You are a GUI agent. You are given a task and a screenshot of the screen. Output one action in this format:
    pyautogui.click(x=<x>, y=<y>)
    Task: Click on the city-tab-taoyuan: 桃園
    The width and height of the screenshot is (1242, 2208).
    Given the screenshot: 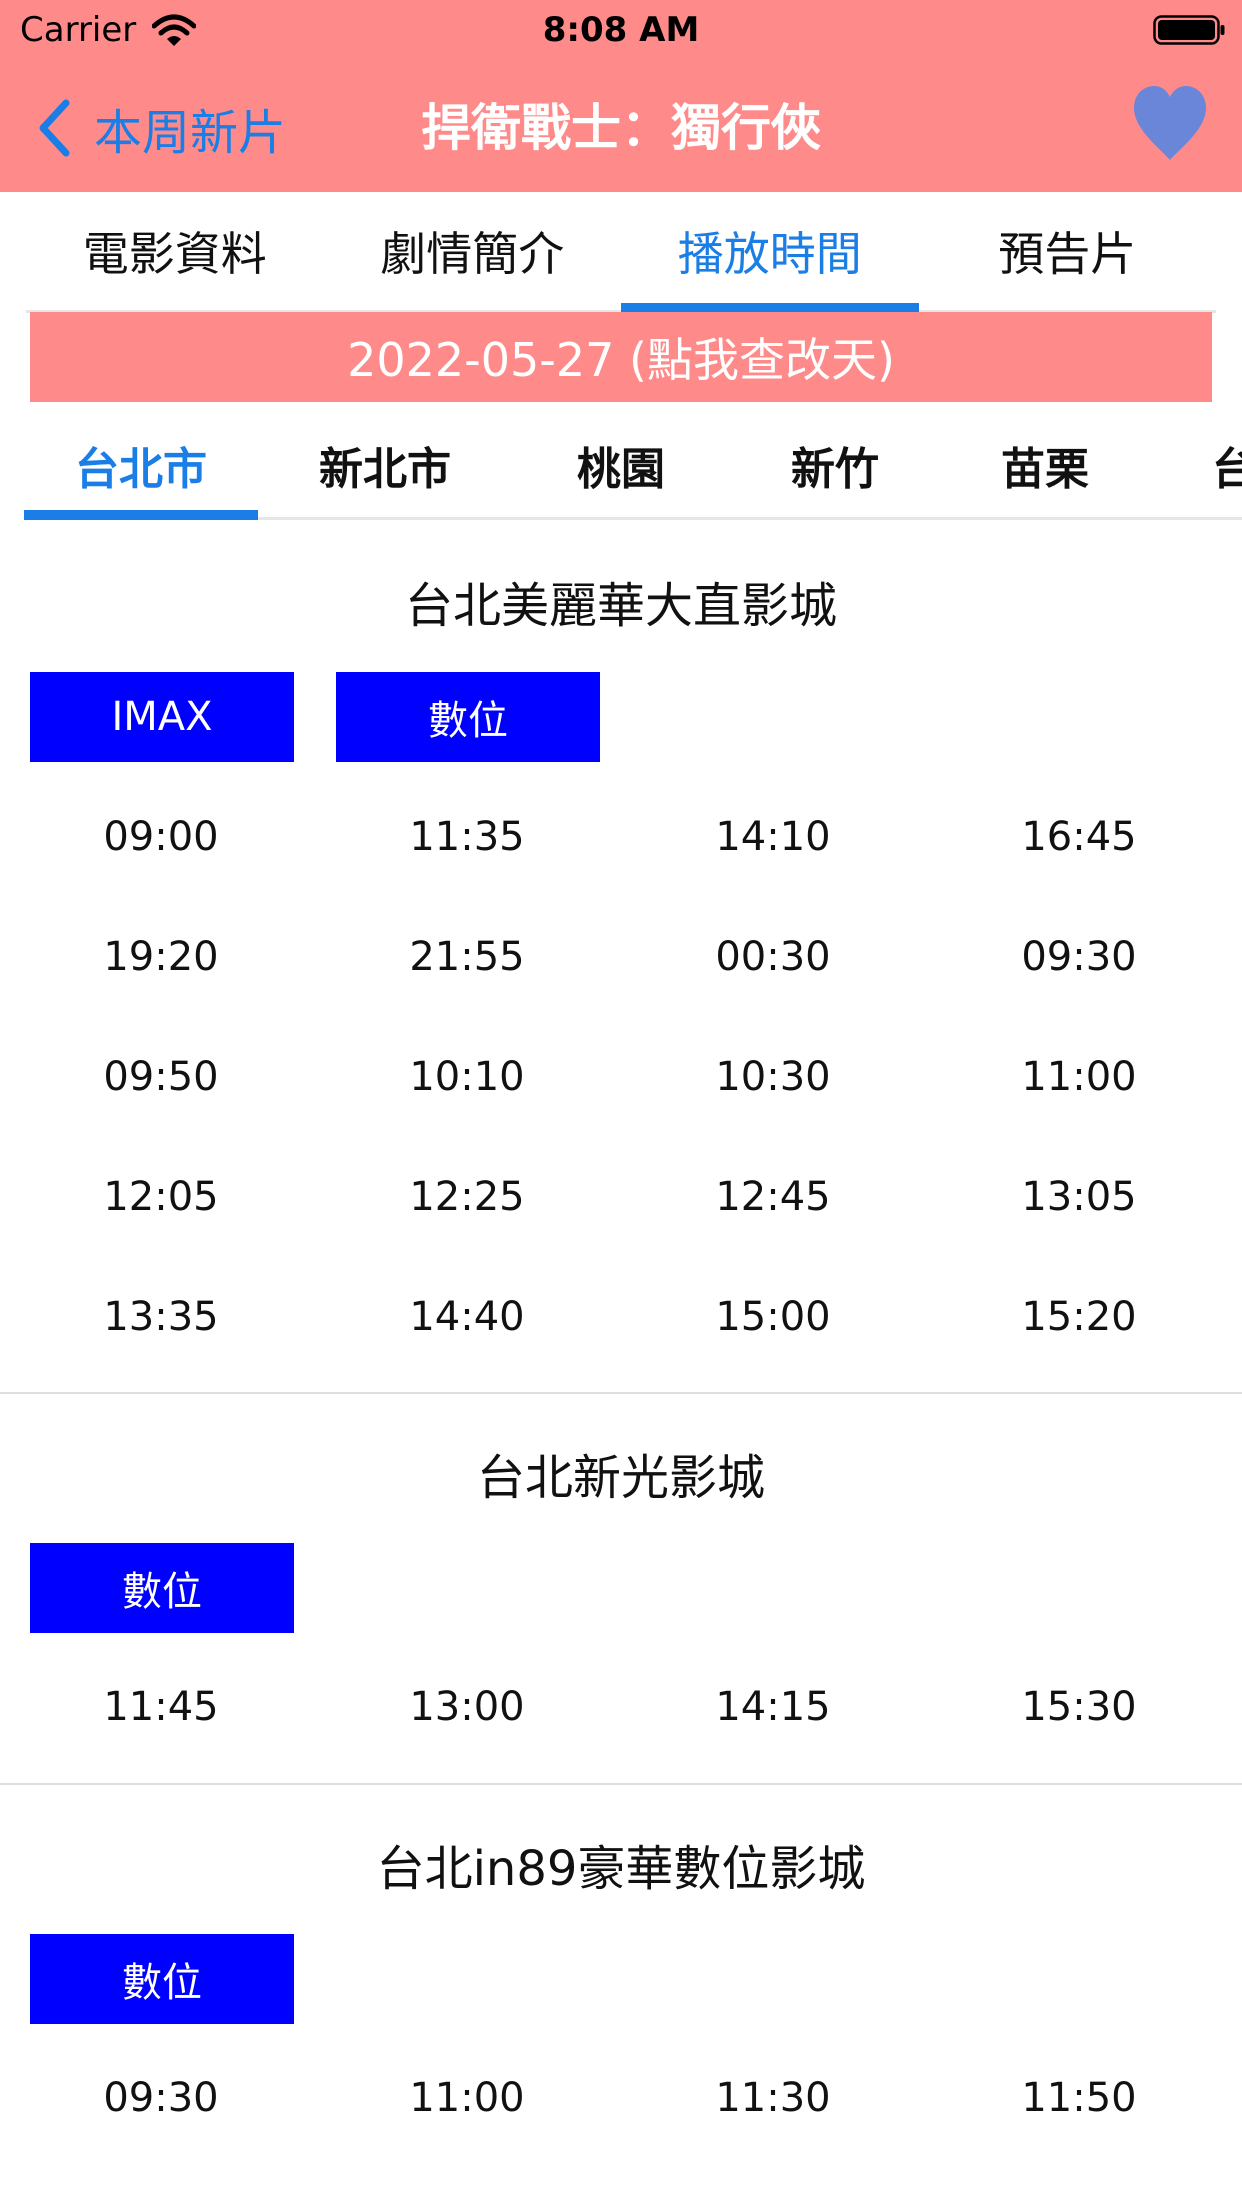 What is the action you would take?
    pyautogui.click(x=621, y=465)
    